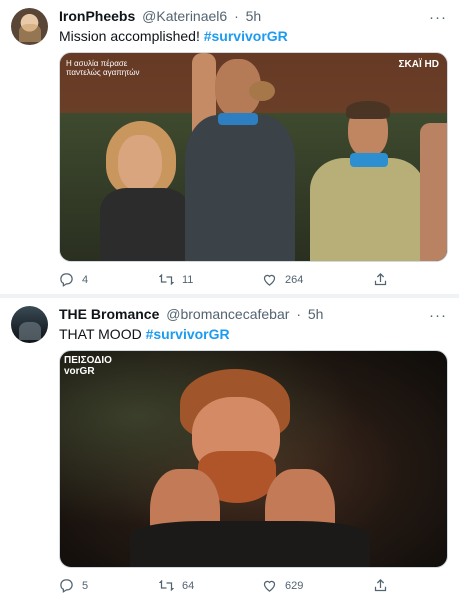 The width and height of the screenshot is (459, 600). I want to click on retweet-button: 11, so click(176, 279).